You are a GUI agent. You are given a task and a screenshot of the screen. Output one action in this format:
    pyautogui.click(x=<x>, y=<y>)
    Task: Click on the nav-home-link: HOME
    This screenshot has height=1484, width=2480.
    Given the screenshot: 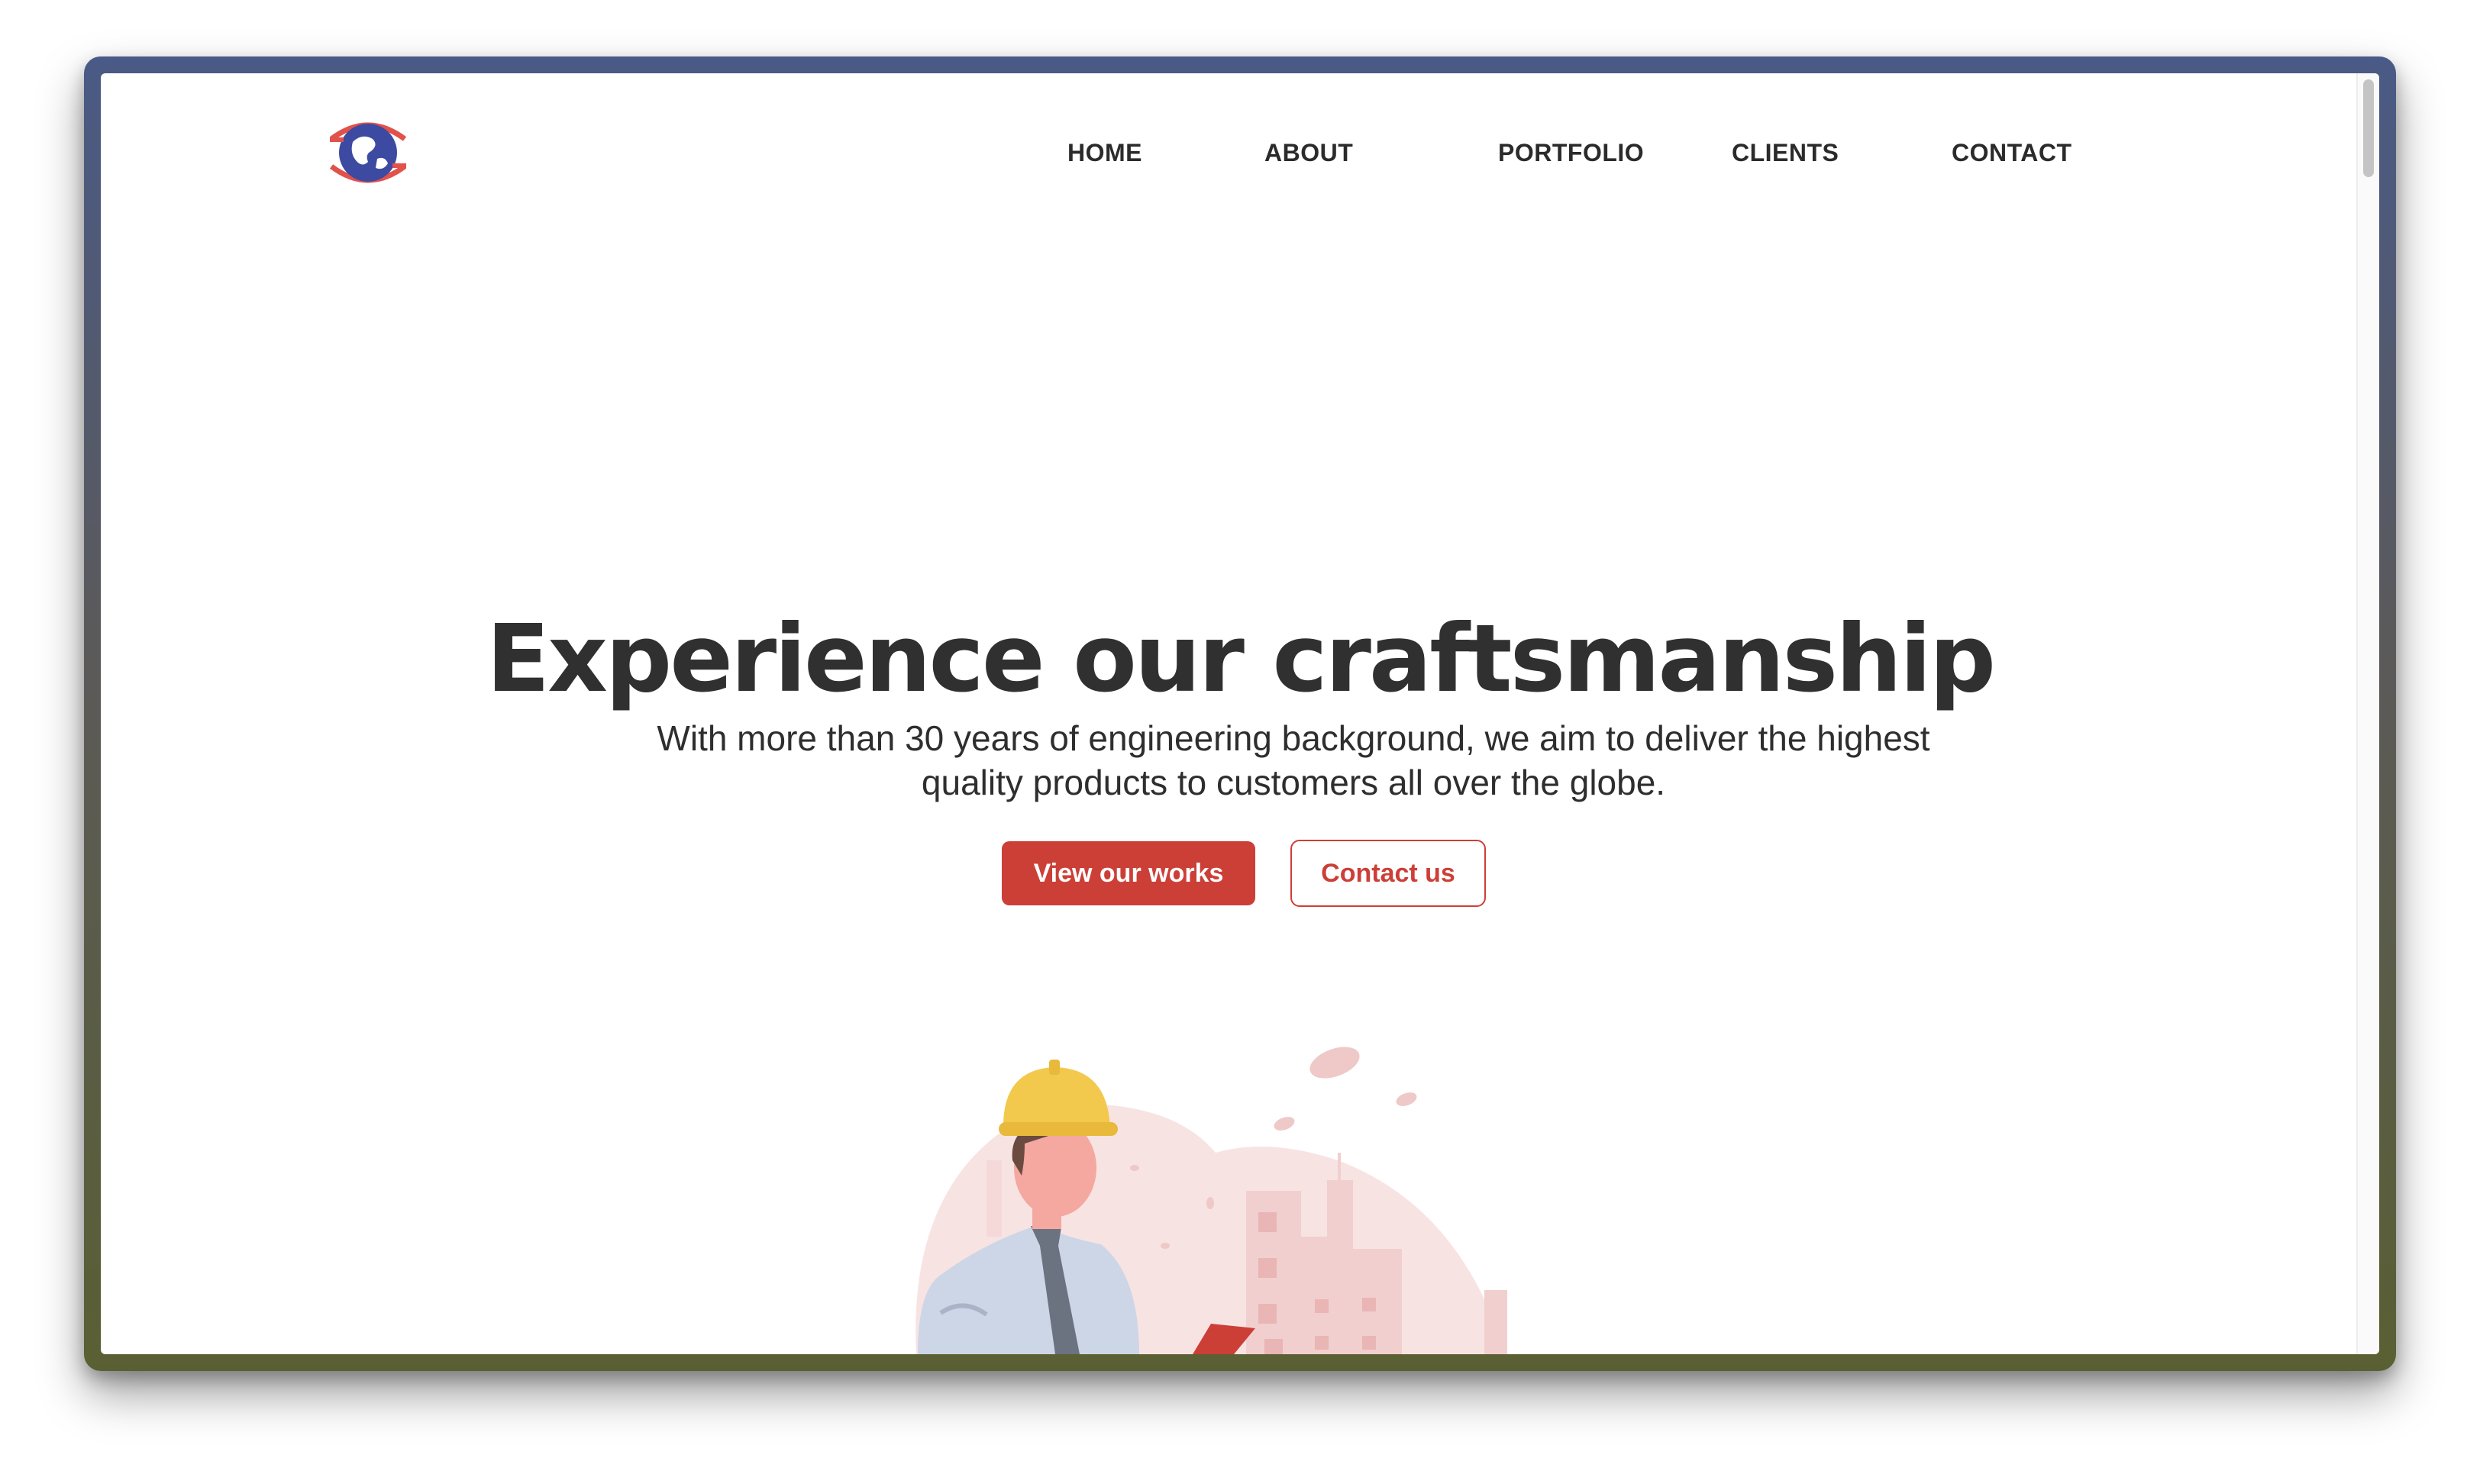 What is the action you would take?
    pyautogui.click(x=1104, y=153)
    